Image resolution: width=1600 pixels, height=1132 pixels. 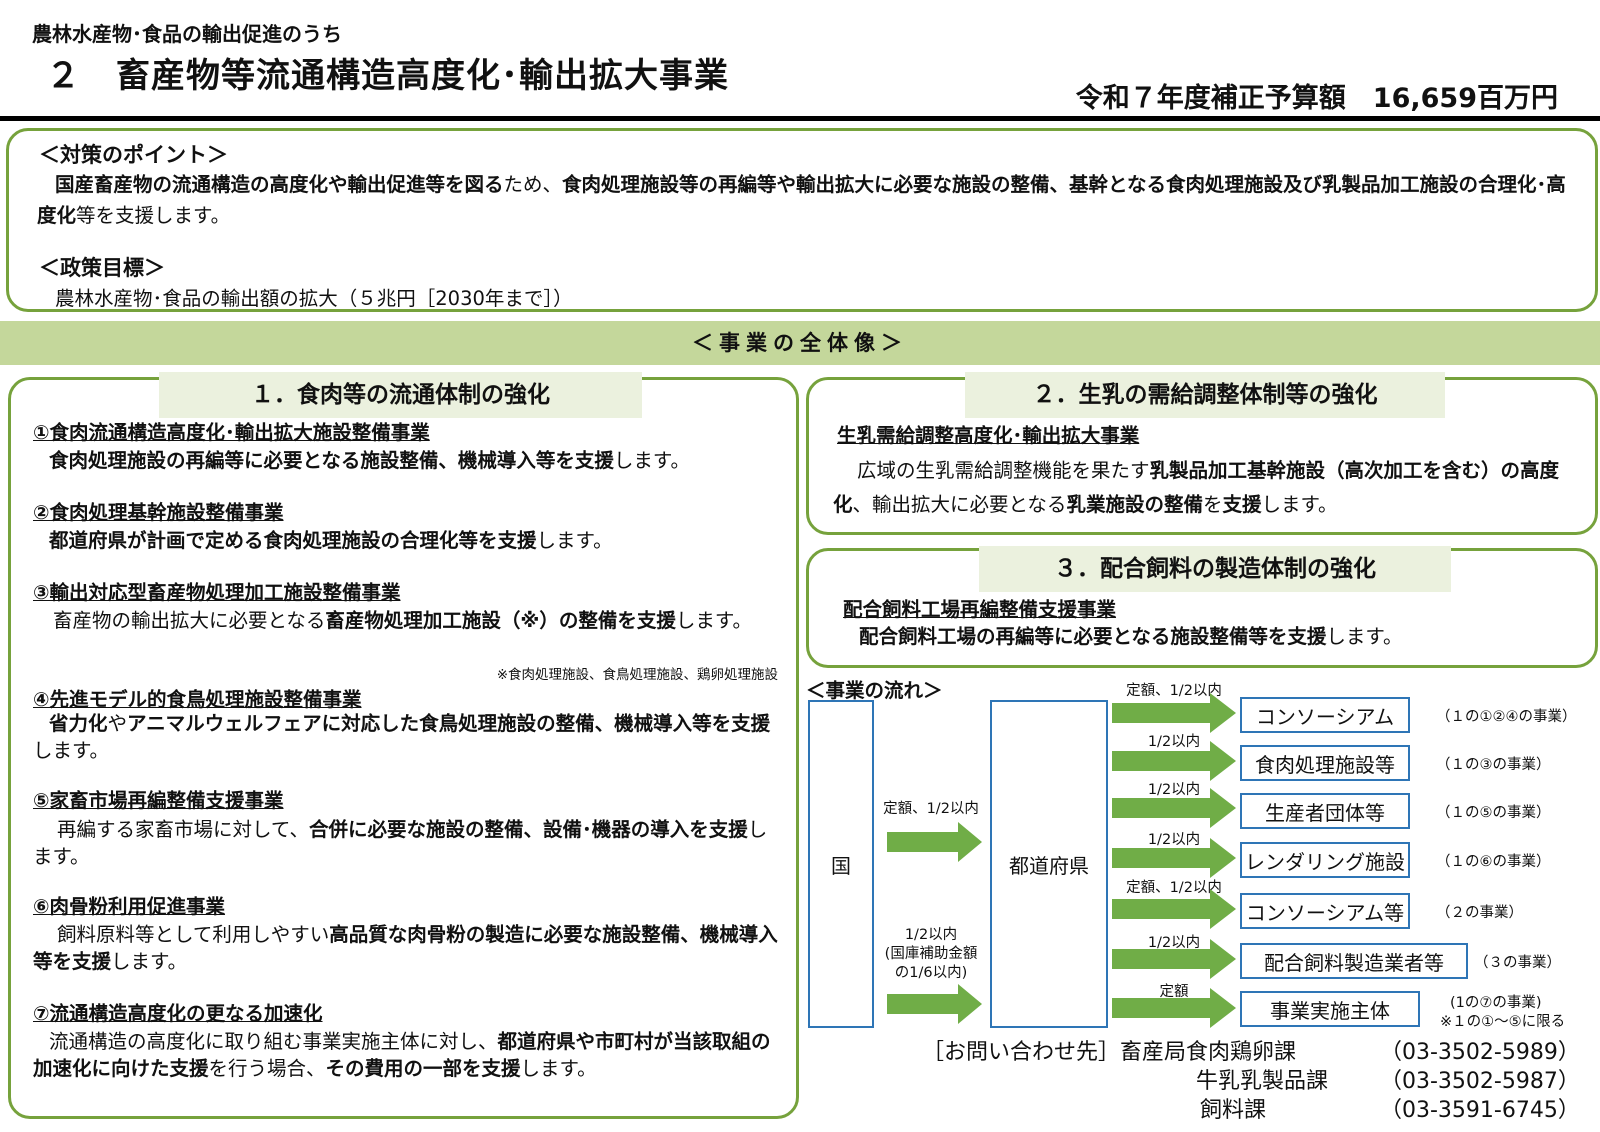 I want to click on flow-row4-rate: 1/2以内, so click(x=1174, y=840).